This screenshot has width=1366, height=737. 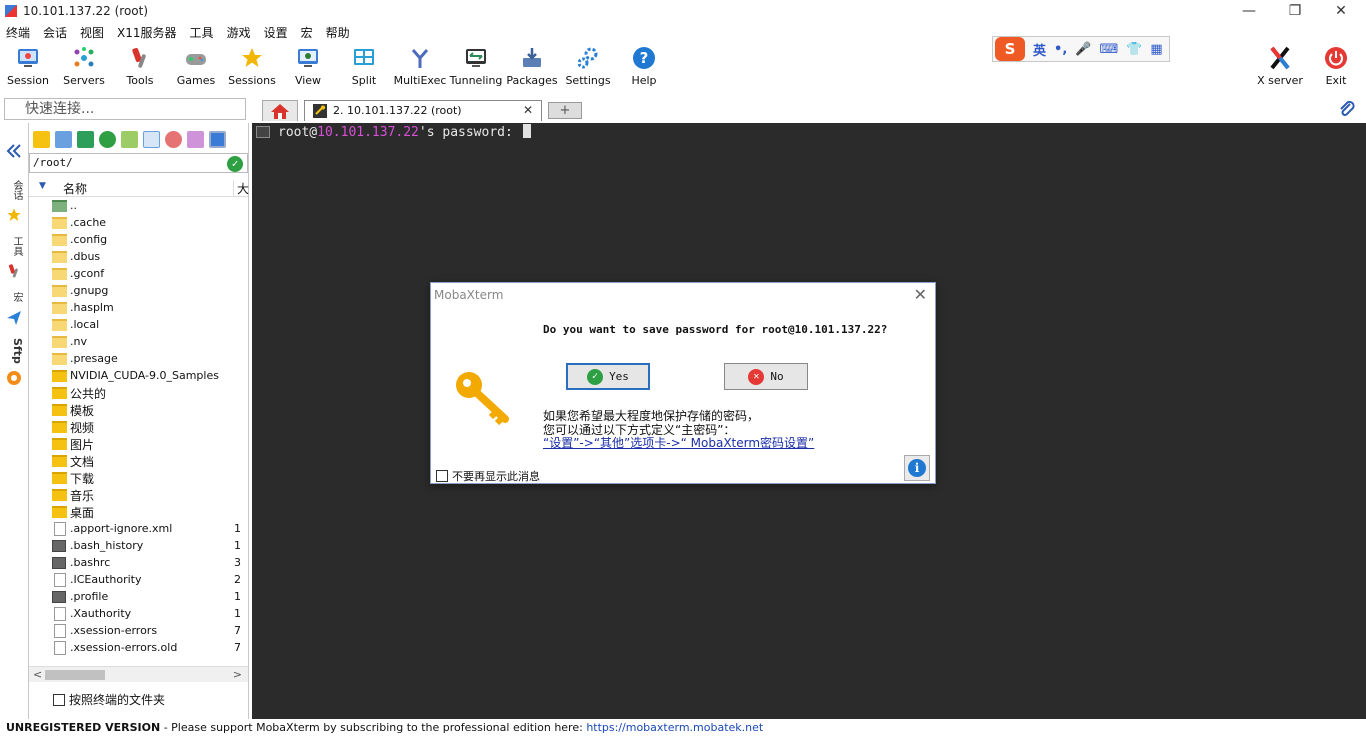 What do you see at coordinates (364, 69) in the screenshot?
I see `split-button: Split` at bounding box center [364, 69].